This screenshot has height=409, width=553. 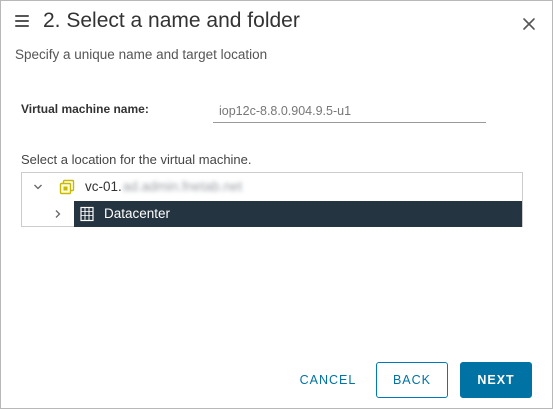 What do you see at coordinates (85, 109) in the screenshot?
I see `vm-name-label: Virtual machine name:` at bounding box center [85, 109].